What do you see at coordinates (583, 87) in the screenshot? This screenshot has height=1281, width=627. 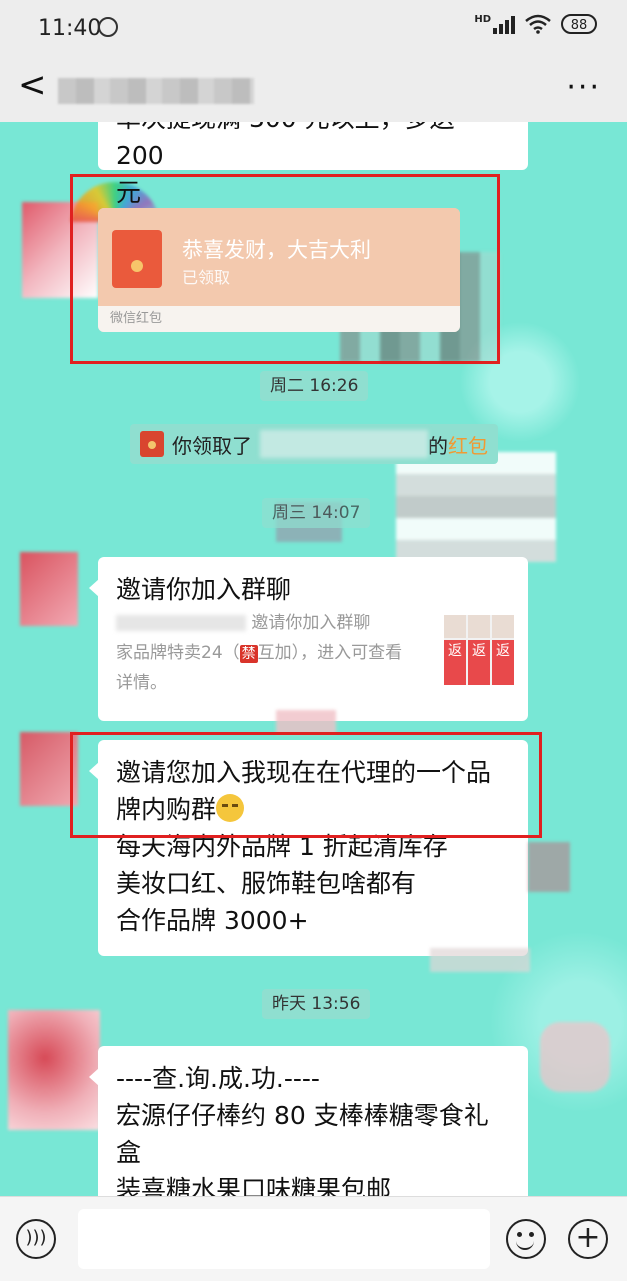 I see `more-icon: ···` at bounding box center [583, 87].